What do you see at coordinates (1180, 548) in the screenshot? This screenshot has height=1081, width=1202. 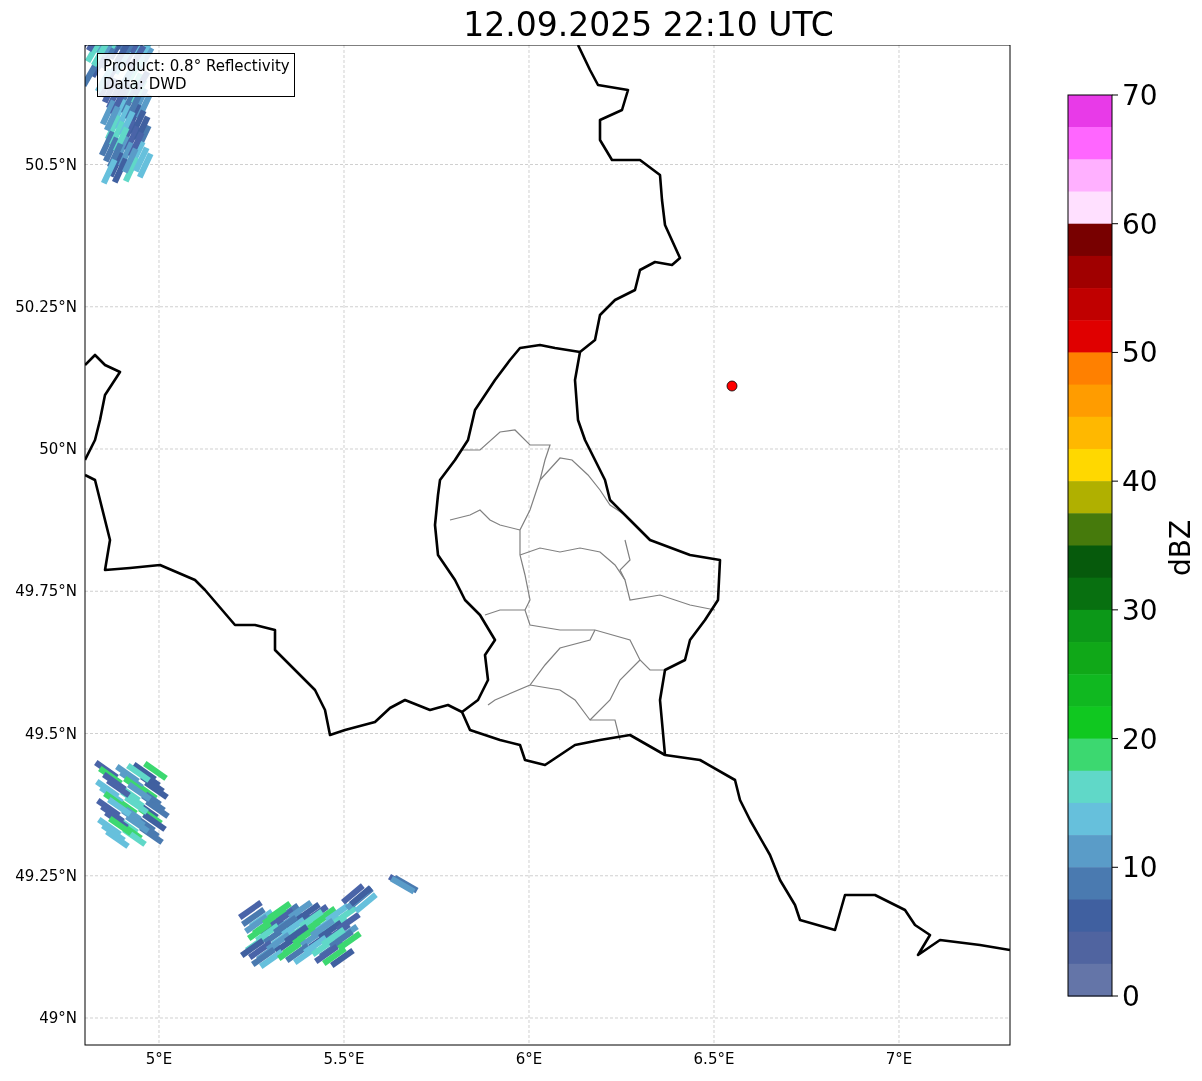 I see `colorbar-label: dBZ` at bounding box center [1180, 548].